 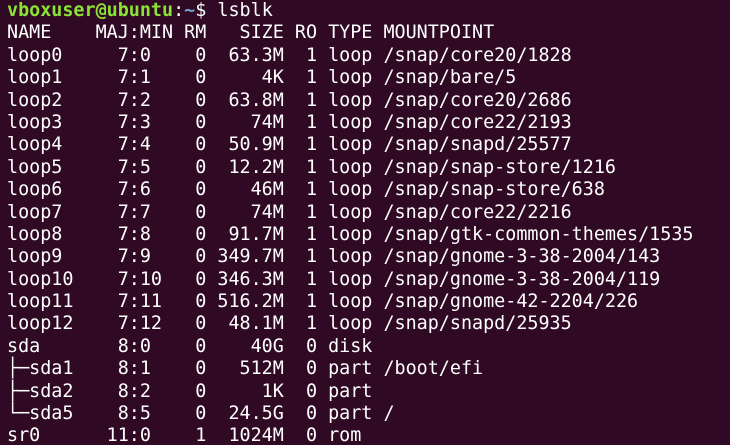 What do you see at coordinates (190, 10) in the screenshot?
I see `prompt-path: ~` at bounding box center [190, 10].